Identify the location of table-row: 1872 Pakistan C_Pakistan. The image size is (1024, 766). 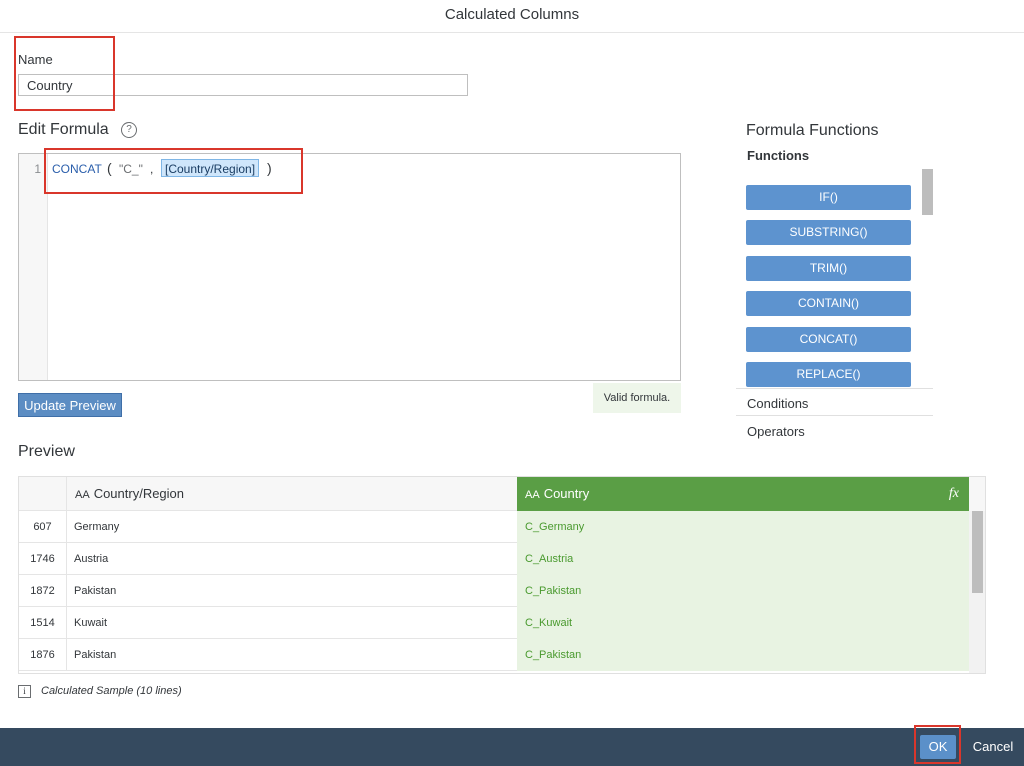
(494, 591).